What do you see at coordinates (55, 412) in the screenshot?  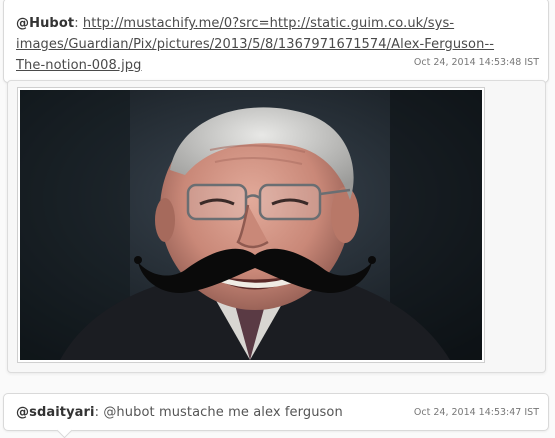 I see `message-username: @sdaityari` at bounding box center [55, 412].